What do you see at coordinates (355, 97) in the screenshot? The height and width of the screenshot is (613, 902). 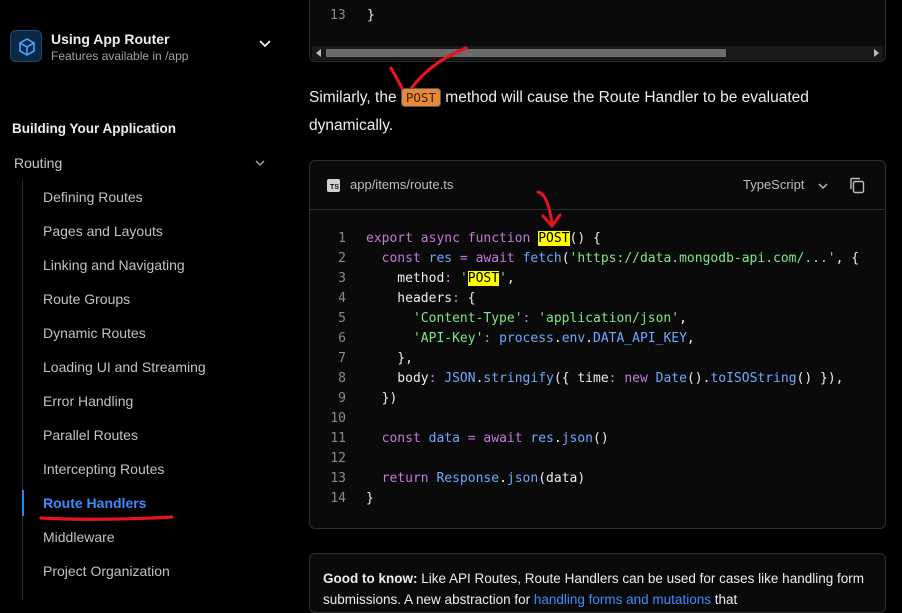 I see `paragraph-text: Similarly, the` at bounding box center [355, 97].